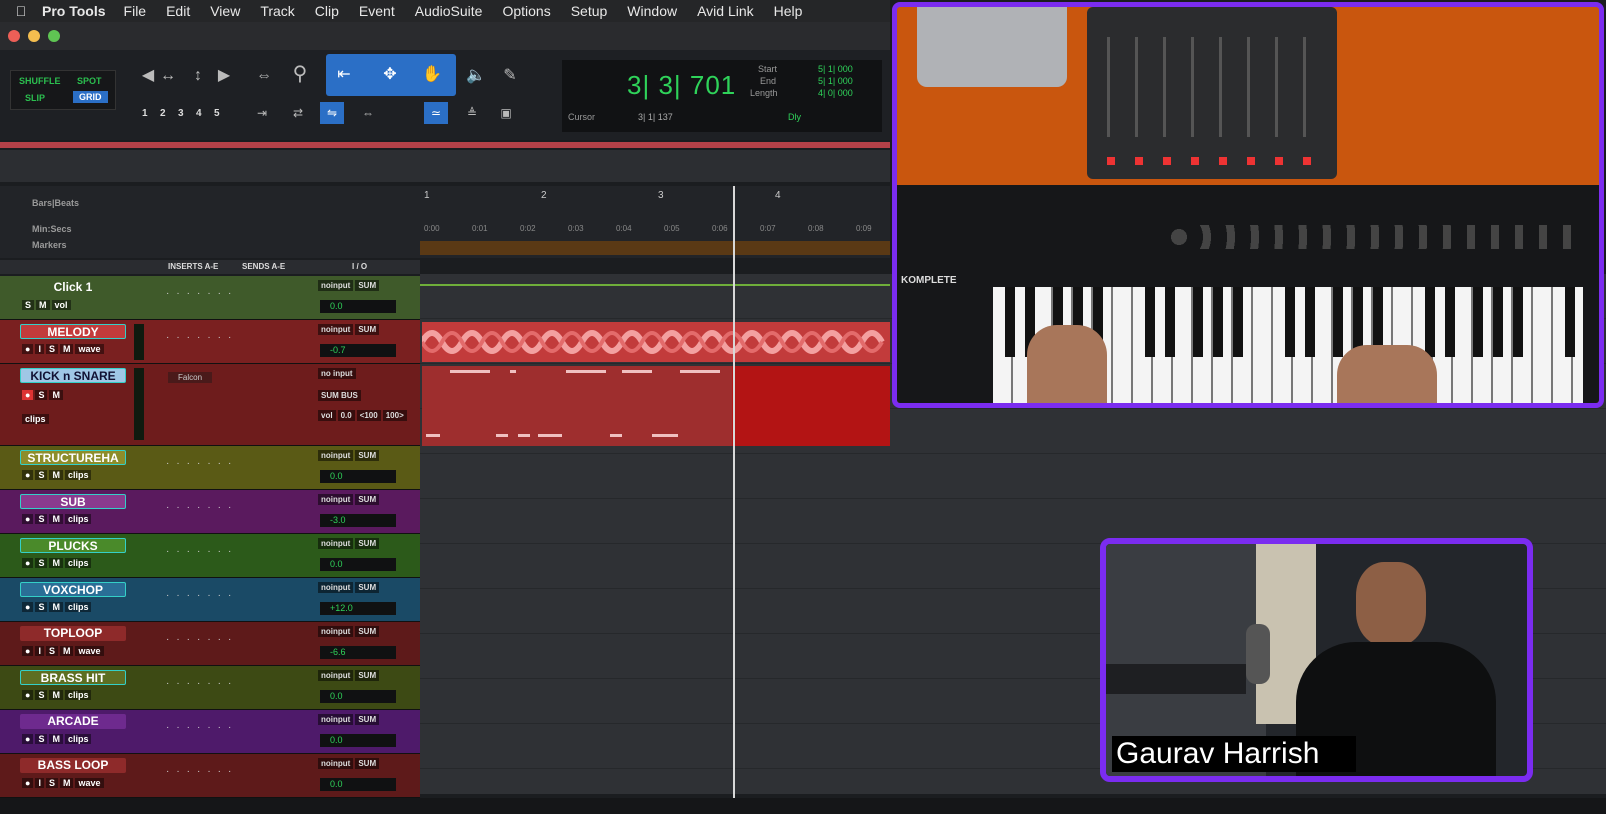 This screenshot has height=814, width=1606. I want to click on track-name: BRASS HIT, so click(73, 677).